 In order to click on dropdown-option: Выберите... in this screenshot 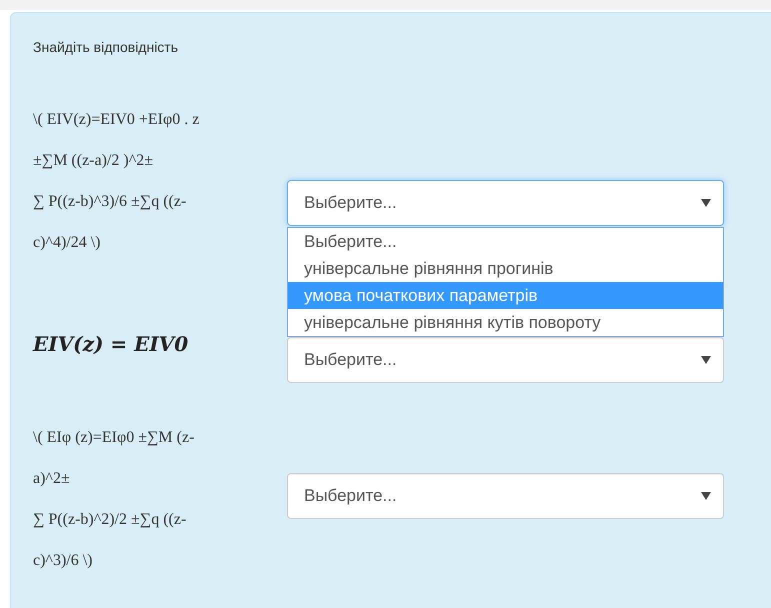, I will do `click(505, 241)`.